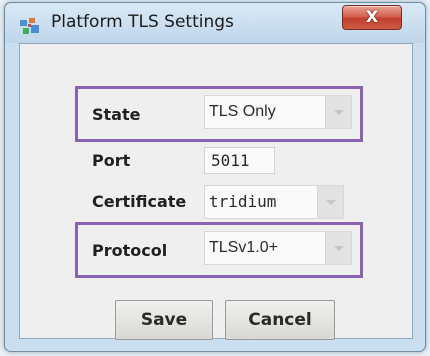  What do you see at coordinates (280, 320) in the screenshot?
I see `cancel-button: Cancel` at bounding box center [280, 320].